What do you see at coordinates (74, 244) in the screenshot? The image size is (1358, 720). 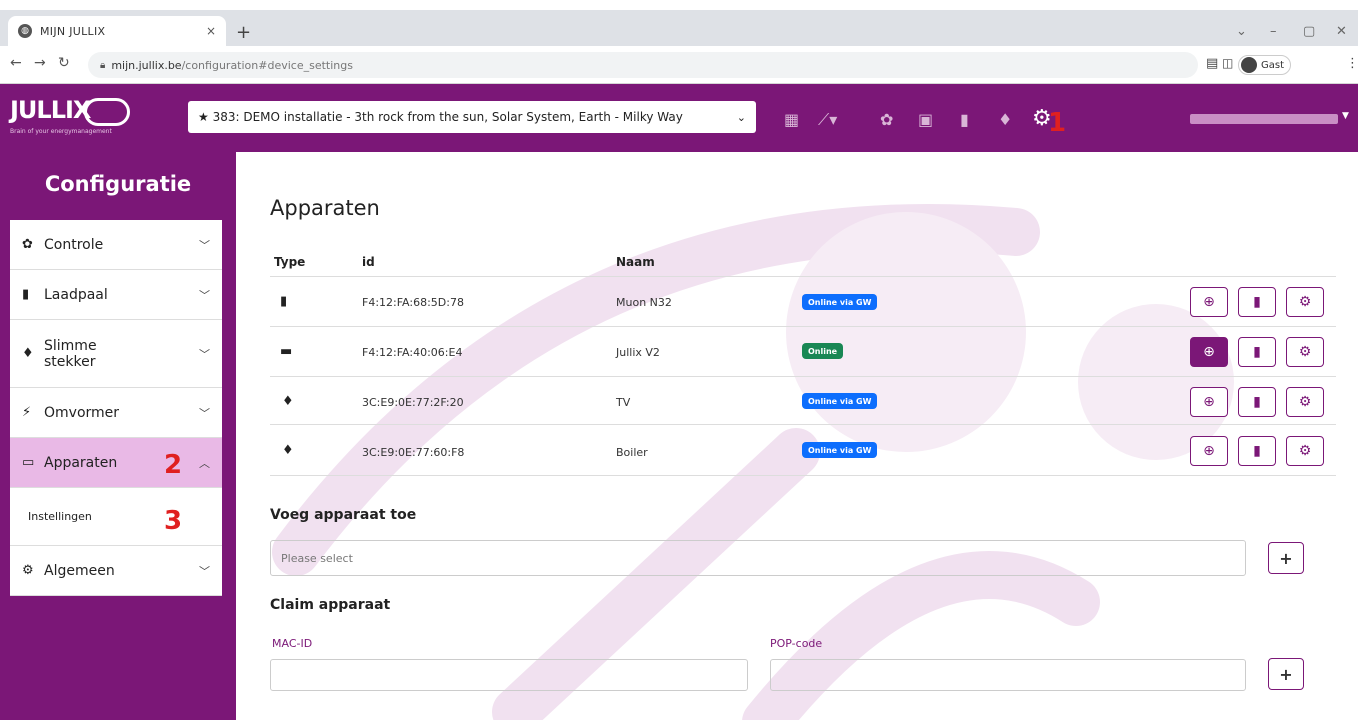 I see `sidebar-item-label: Controle` at bounding box center [74, 244].